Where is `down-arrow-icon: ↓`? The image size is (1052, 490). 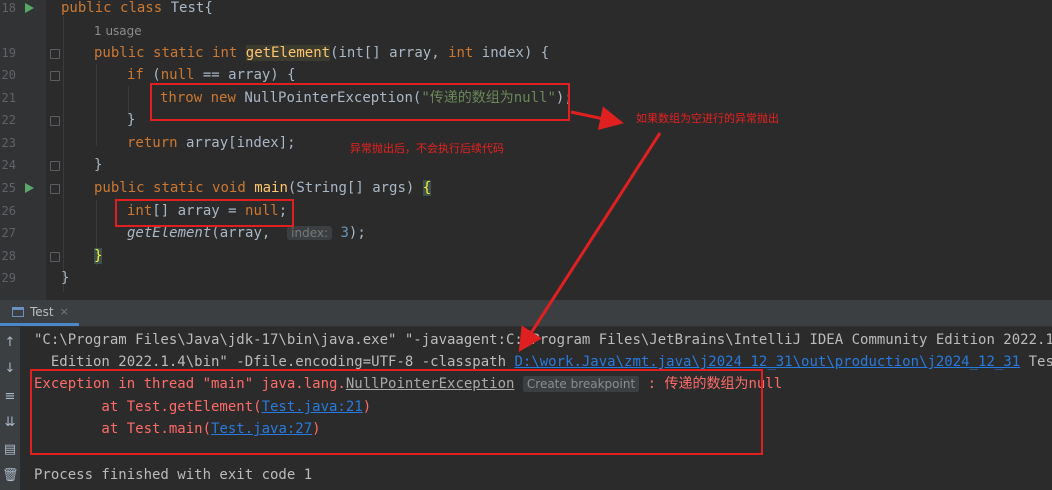 down-arrow-icon: ↓ is located at coordinates (10, 369).